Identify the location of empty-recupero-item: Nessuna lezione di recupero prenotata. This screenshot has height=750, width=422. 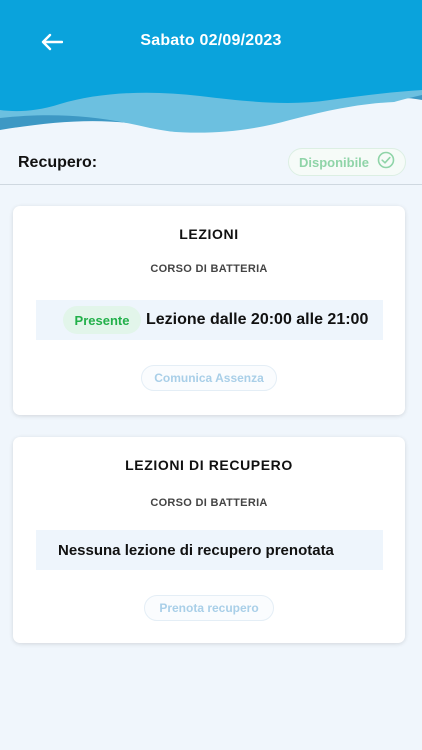
(209, 550).